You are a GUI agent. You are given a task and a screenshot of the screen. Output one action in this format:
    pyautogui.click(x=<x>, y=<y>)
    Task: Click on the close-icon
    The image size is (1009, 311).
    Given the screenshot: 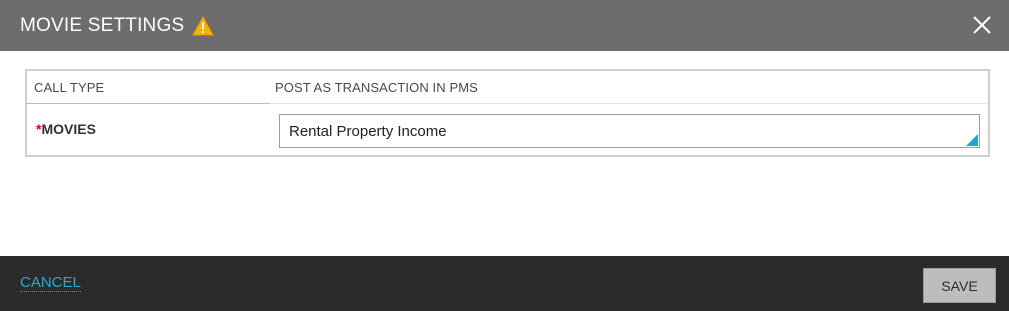 What is the action you would take?
    pyautogui.click(x=982, y=25)
    